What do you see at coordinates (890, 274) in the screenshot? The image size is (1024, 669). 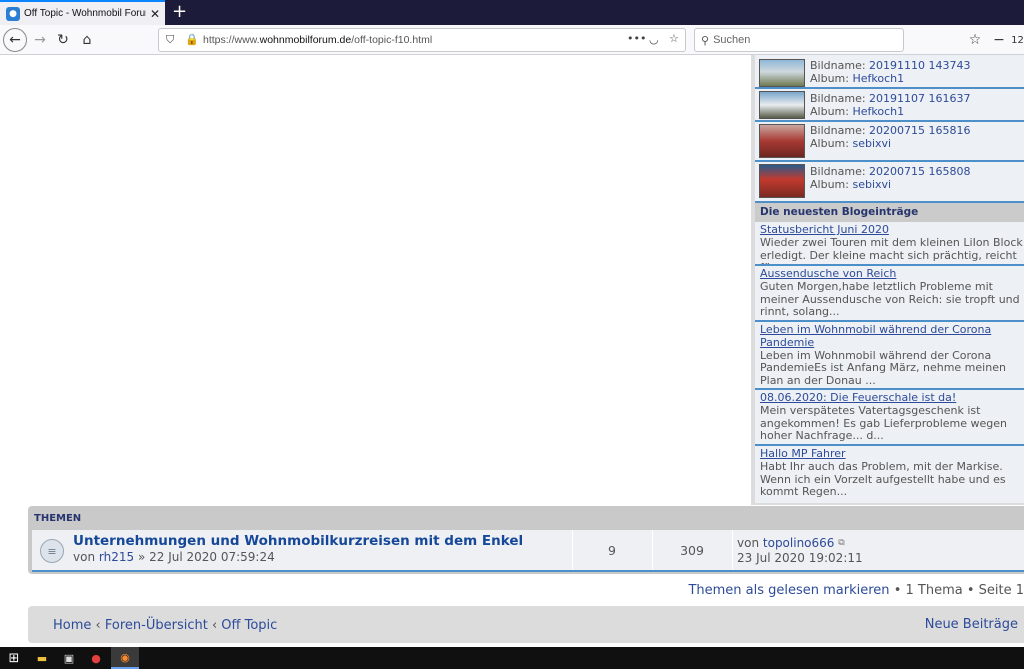 I see `blog-title-link: Aussendusche von Reich` at bounding box center [890, 274].